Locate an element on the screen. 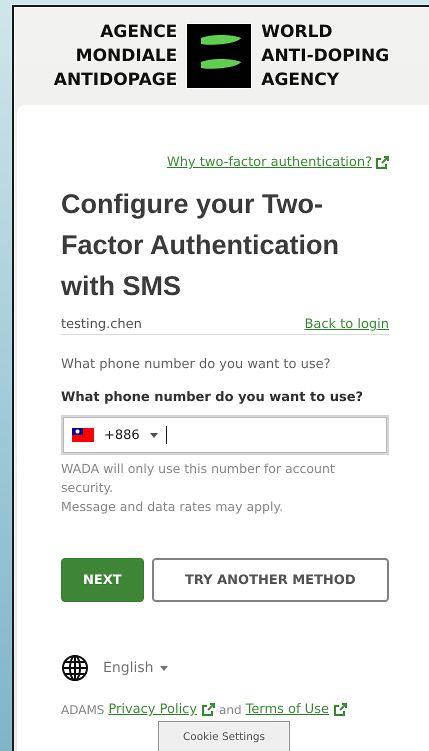 Image resolution: width=429 pixels, height=751 pixels. privacy-link: Privacy Policy is located at coordinates (153, 709).